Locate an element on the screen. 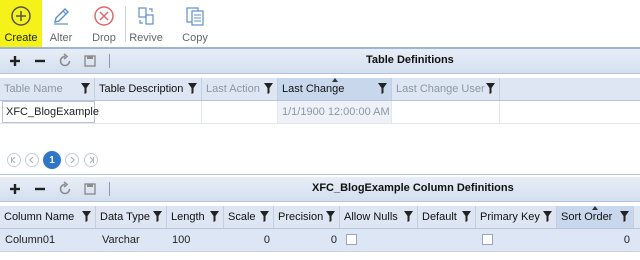  col-last-change-user: Last Change User is located at coordinates (446, 89).